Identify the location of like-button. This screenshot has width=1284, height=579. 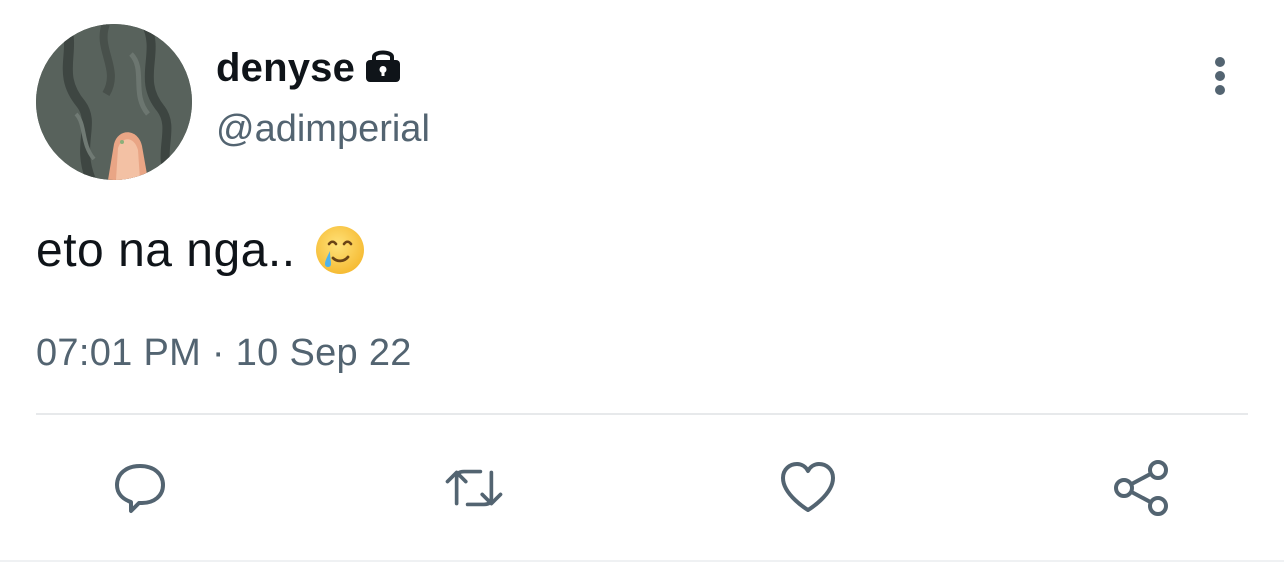
(808, 488).